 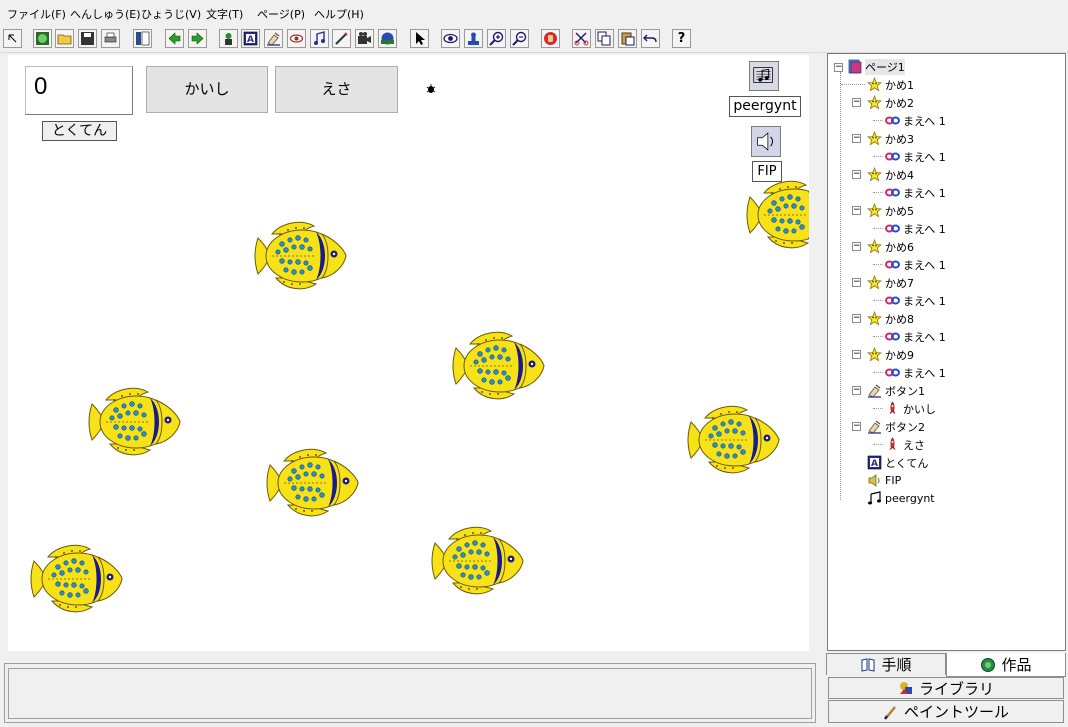 I want to click on layout-icon, so click(x=142, y=38).